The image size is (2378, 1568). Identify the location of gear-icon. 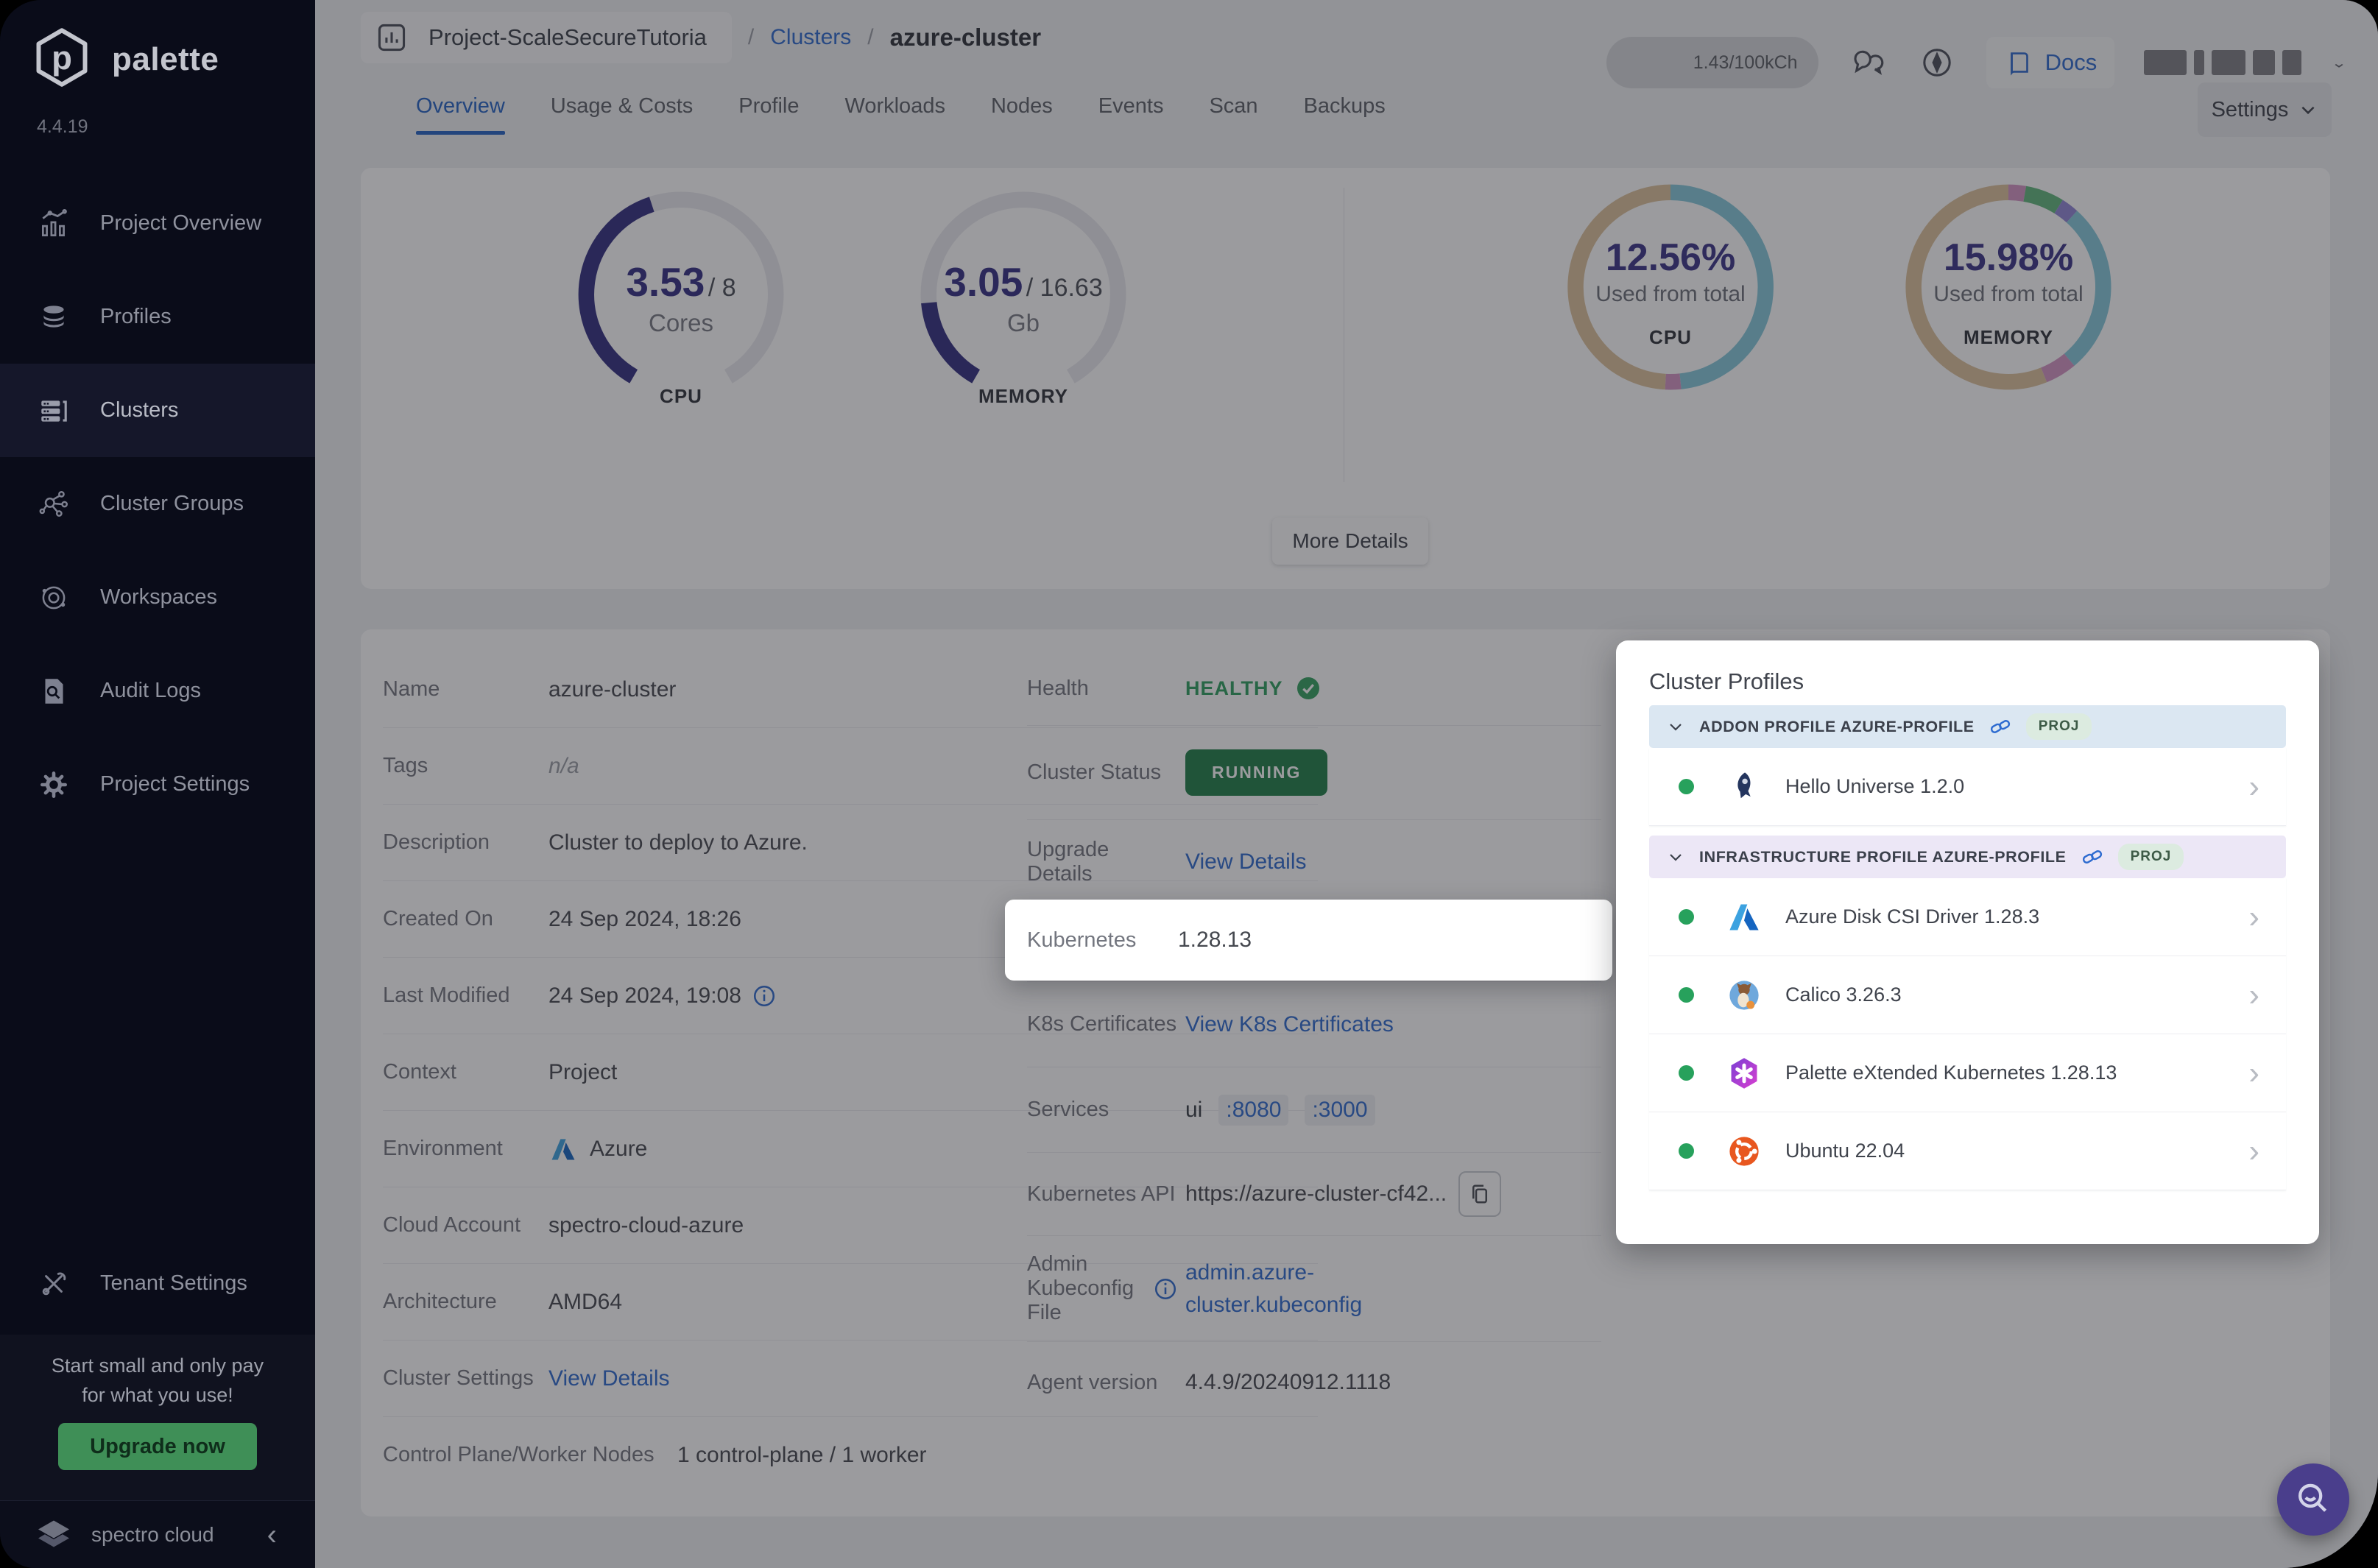
(54, 785).